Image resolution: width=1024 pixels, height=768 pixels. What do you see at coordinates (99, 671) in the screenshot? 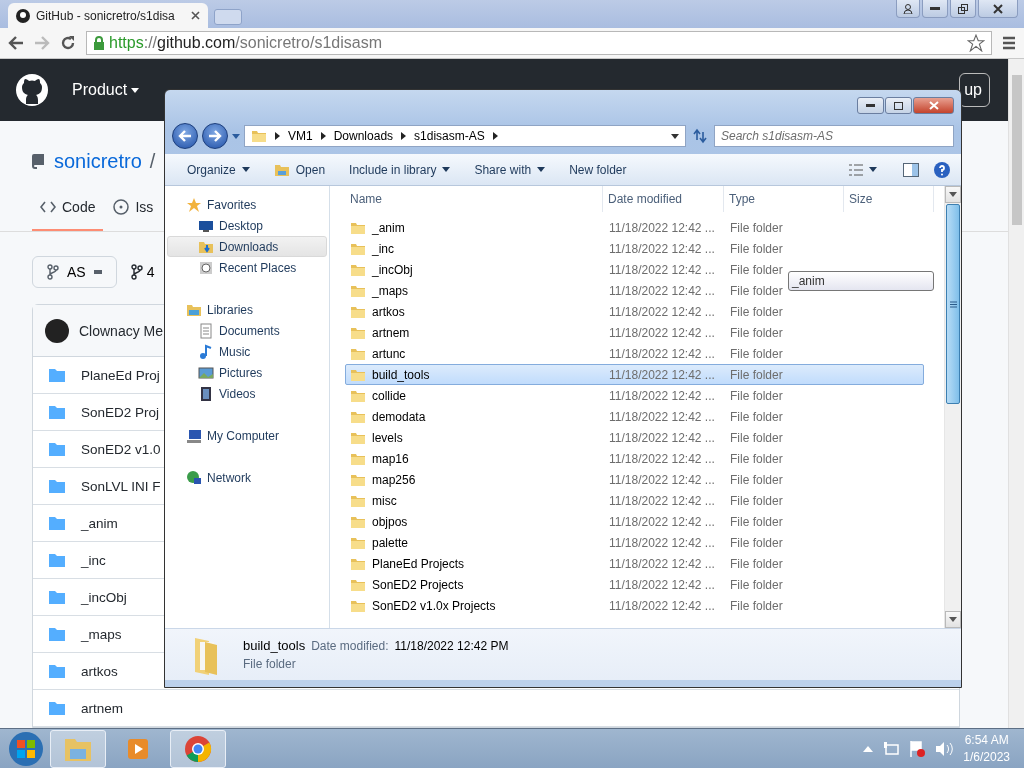
I see `file-link: artkos` at bounding box center [99, 671].